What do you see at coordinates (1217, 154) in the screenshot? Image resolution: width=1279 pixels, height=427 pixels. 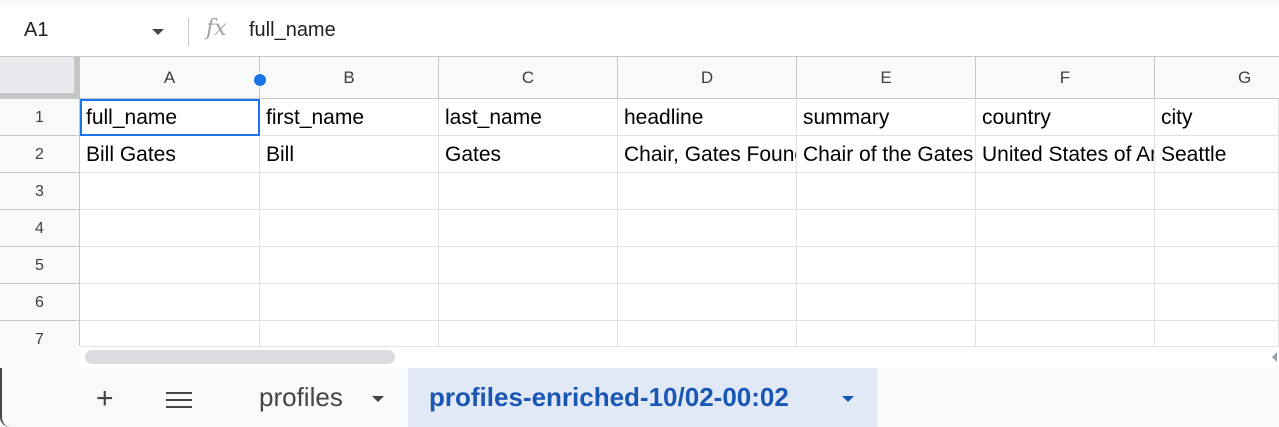 I see `cell-g2: Seattle` at bounding box center [1217, 154].